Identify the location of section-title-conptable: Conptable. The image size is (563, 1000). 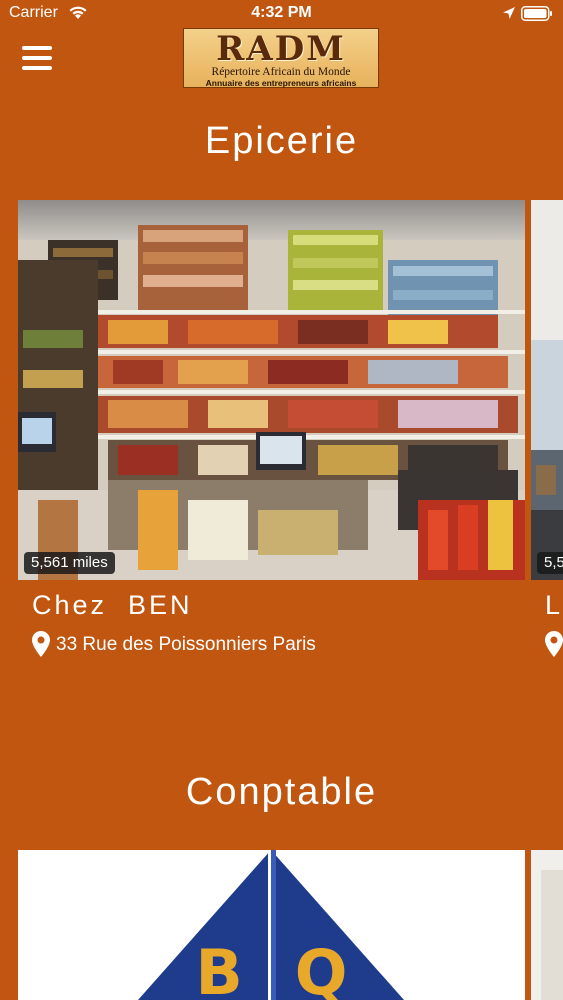
(281, 792).